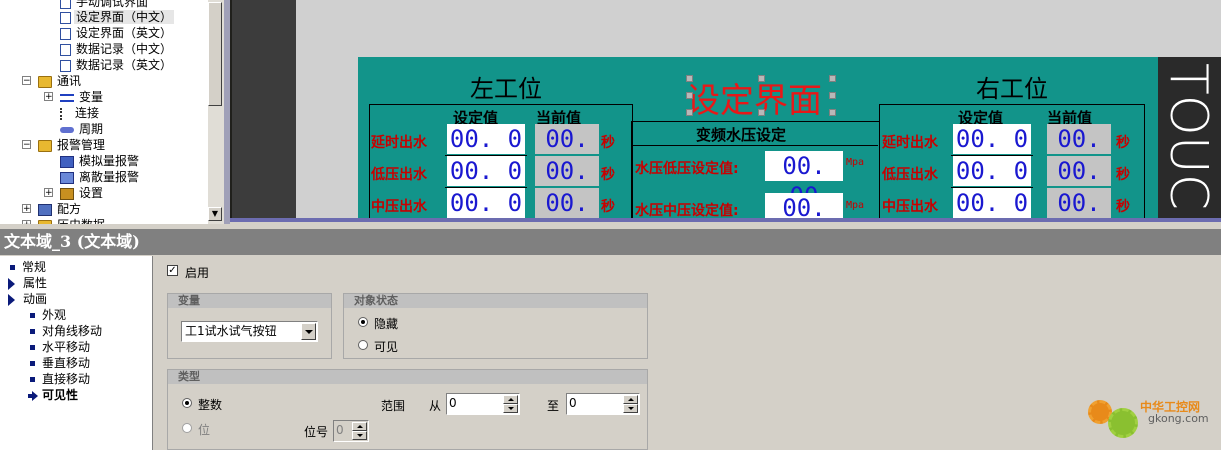 This screenshot has height=450, width=1221. What do you see at coordinates (66, 379) in the screenshot?
I see `nav-item-label: 直接移动` at bounding box center [66, 379].